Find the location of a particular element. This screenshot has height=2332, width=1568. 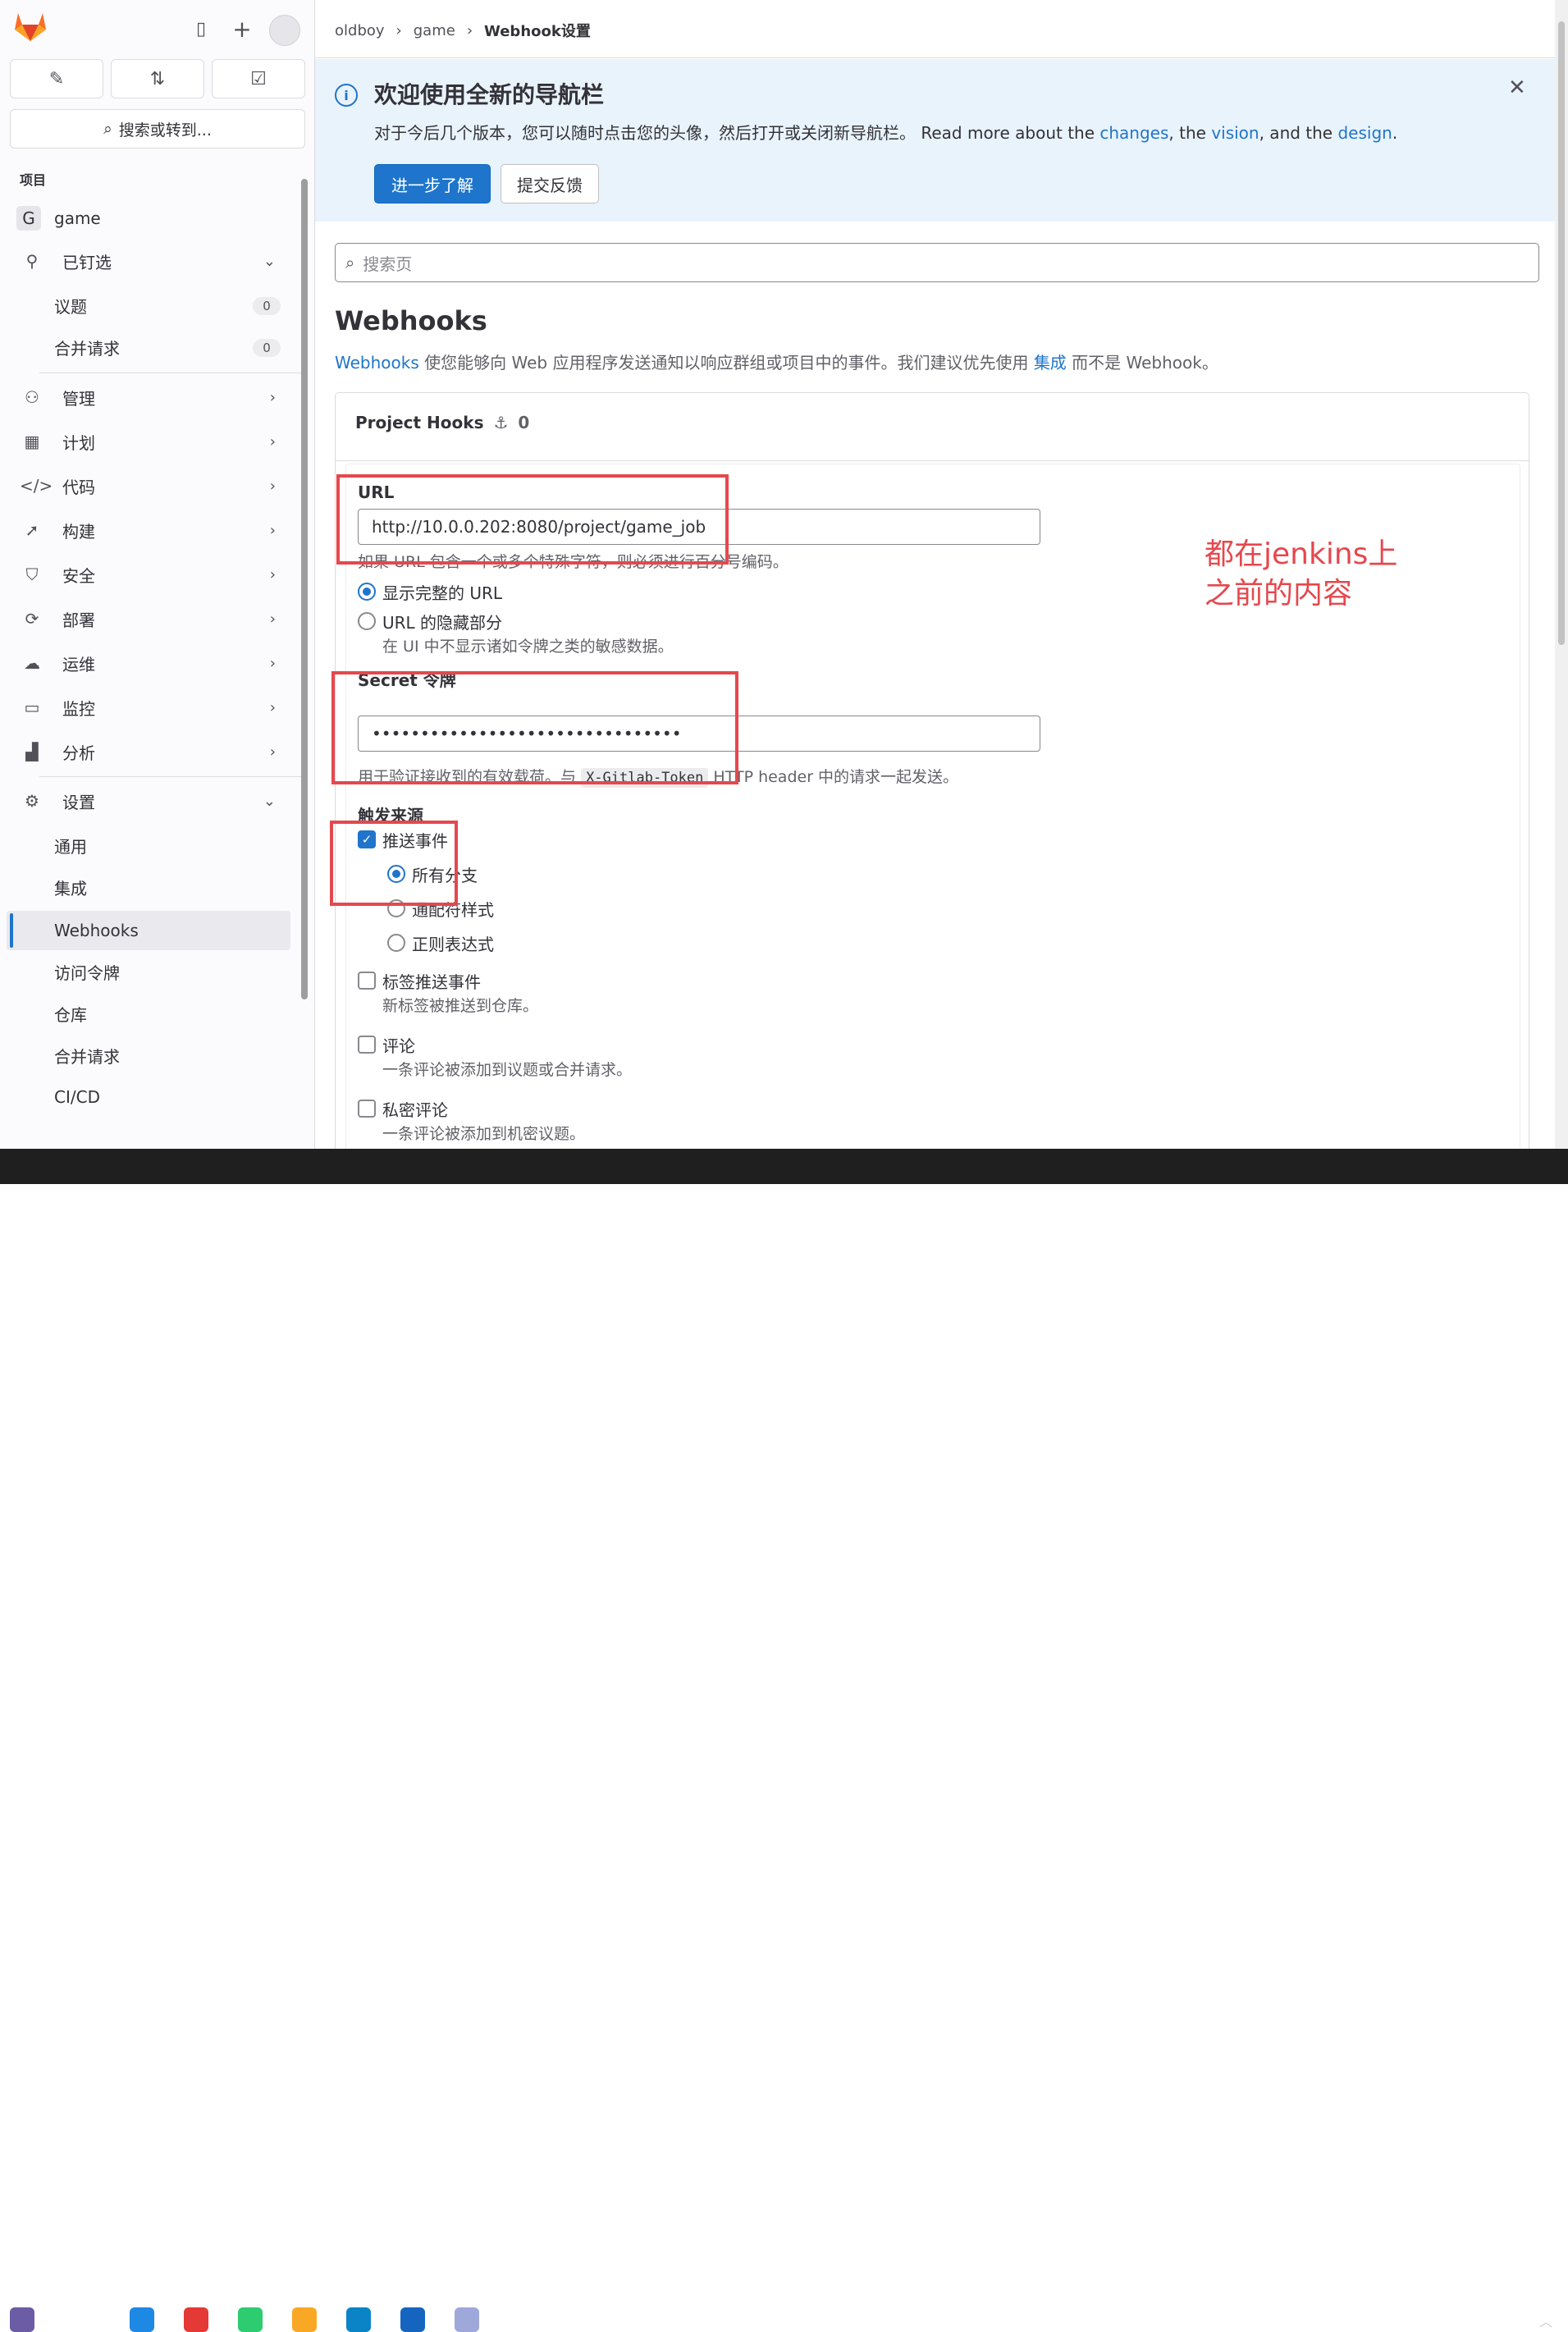

typora-icon is located at coordinates (87, 2319).